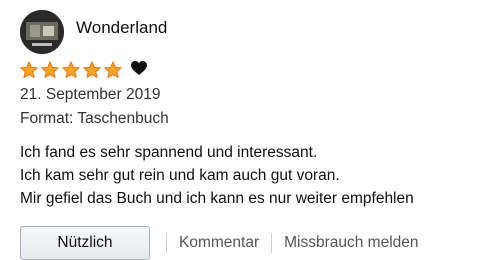  I want to click on comment-link: Kommentar, so click(219, 243).